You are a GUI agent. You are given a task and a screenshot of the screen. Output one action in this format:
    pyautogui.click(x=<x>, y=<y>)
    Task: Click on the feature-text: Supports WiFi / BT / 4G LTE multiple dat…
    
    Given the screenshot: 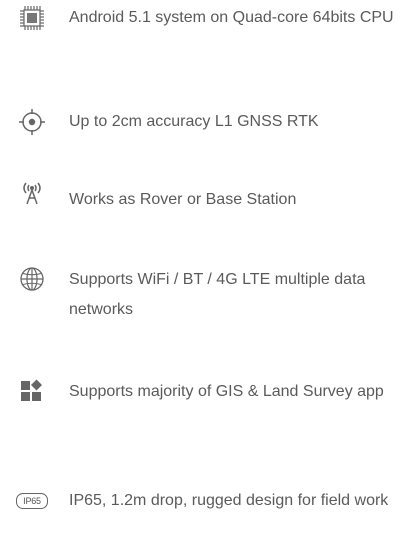 What is the action you would take?
    pyautogui.click(x=217, y=294)
    